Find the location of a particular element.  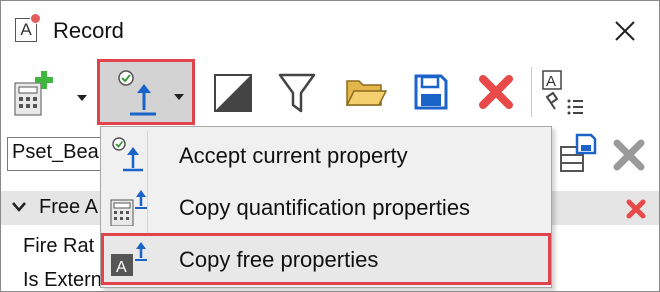

pset-save-button is located at coordinates (577, 154).